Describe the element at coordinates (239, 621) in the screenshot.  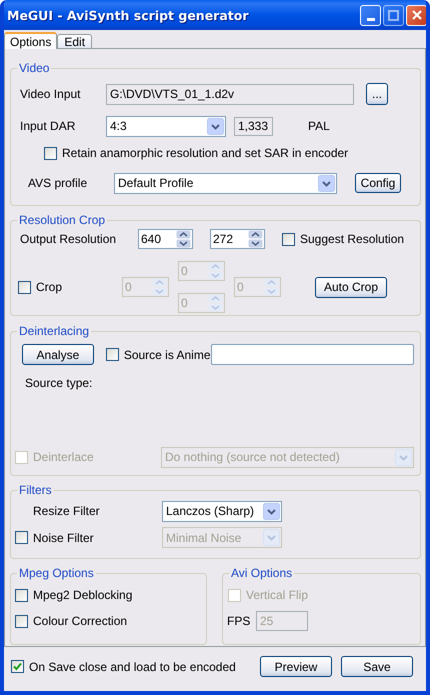
I see `field-label: FPS` at that location.